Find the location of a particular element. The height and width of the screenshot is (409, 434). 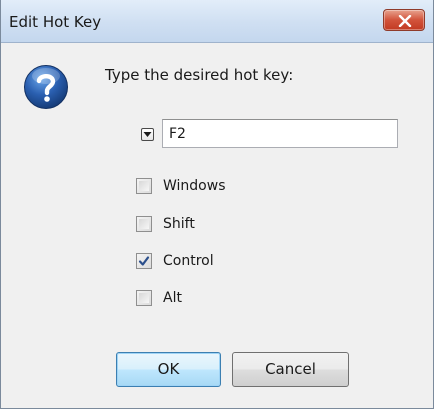

key-dropdown-button is located at coordinates (147, 134).